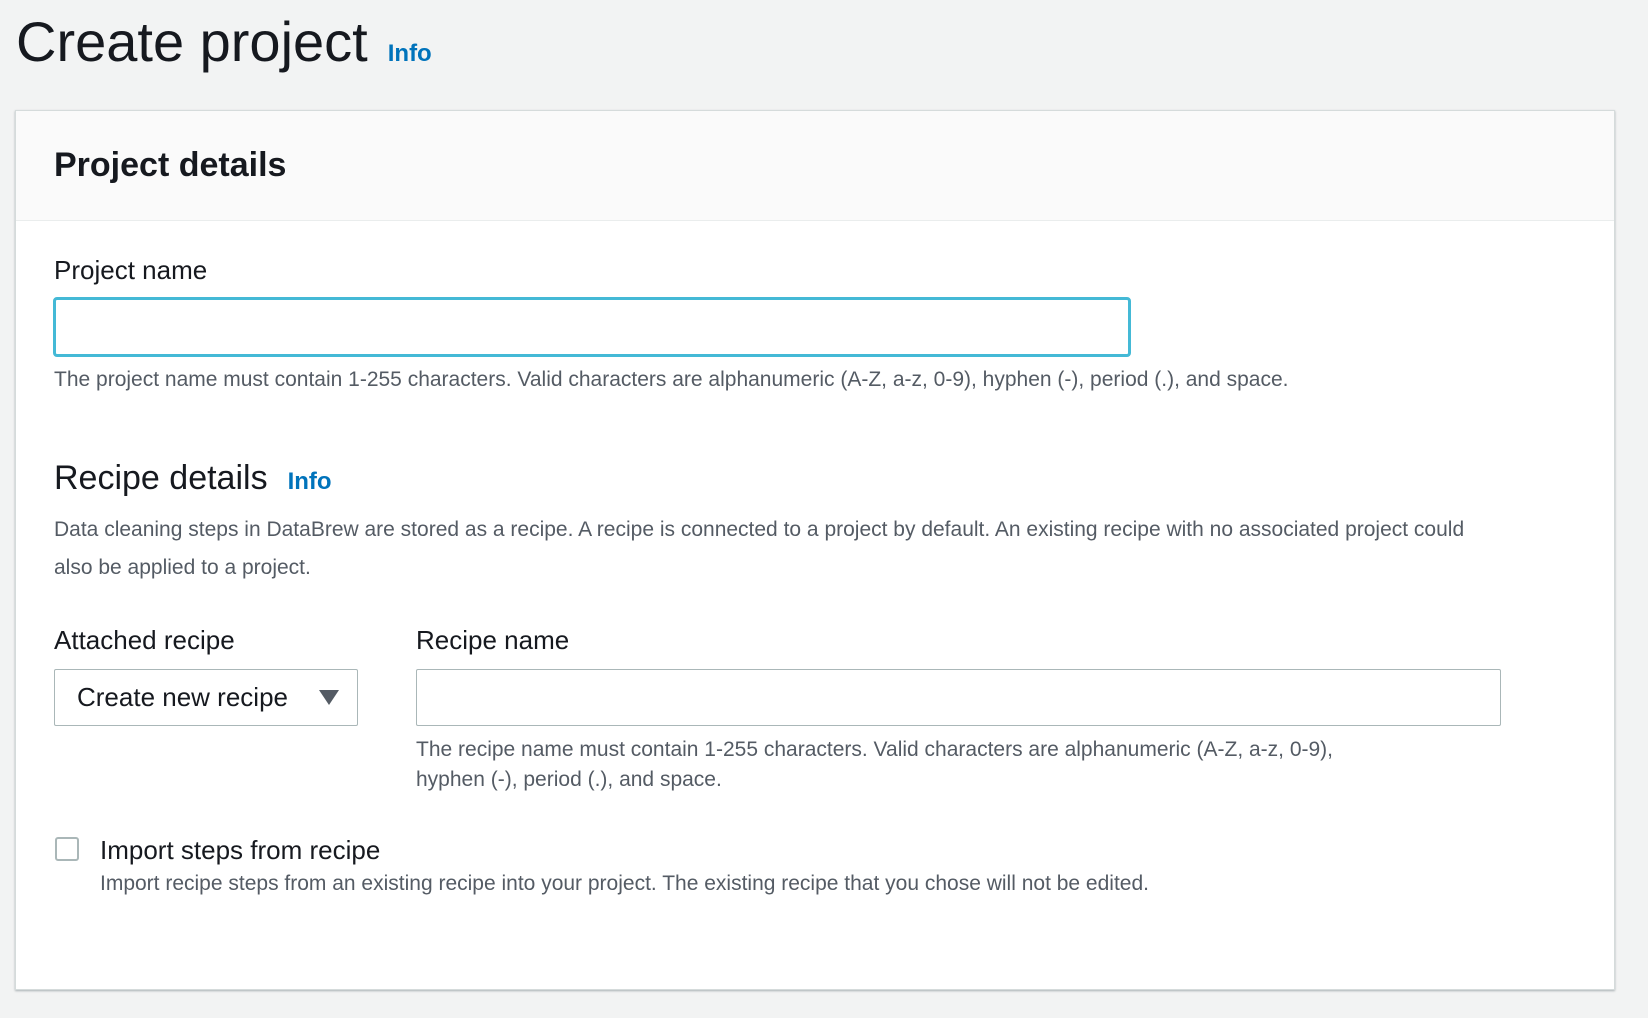 The height and width of the screenshot is (1018, 1648). I want to click on project-name-input, so click(592, 327).